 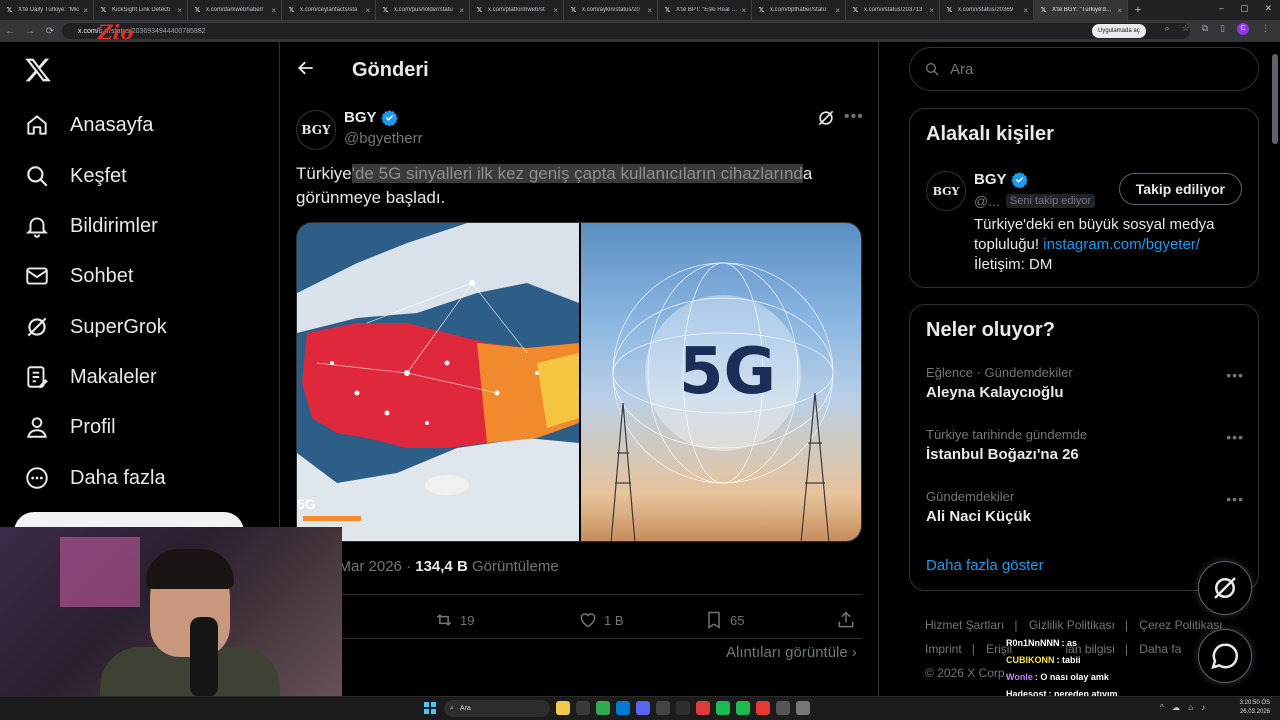 What do you see at coordinates (90, 377) in the screenshot?
I see `nav-item-articles: Makaleler` at bounding box center [90, 377].